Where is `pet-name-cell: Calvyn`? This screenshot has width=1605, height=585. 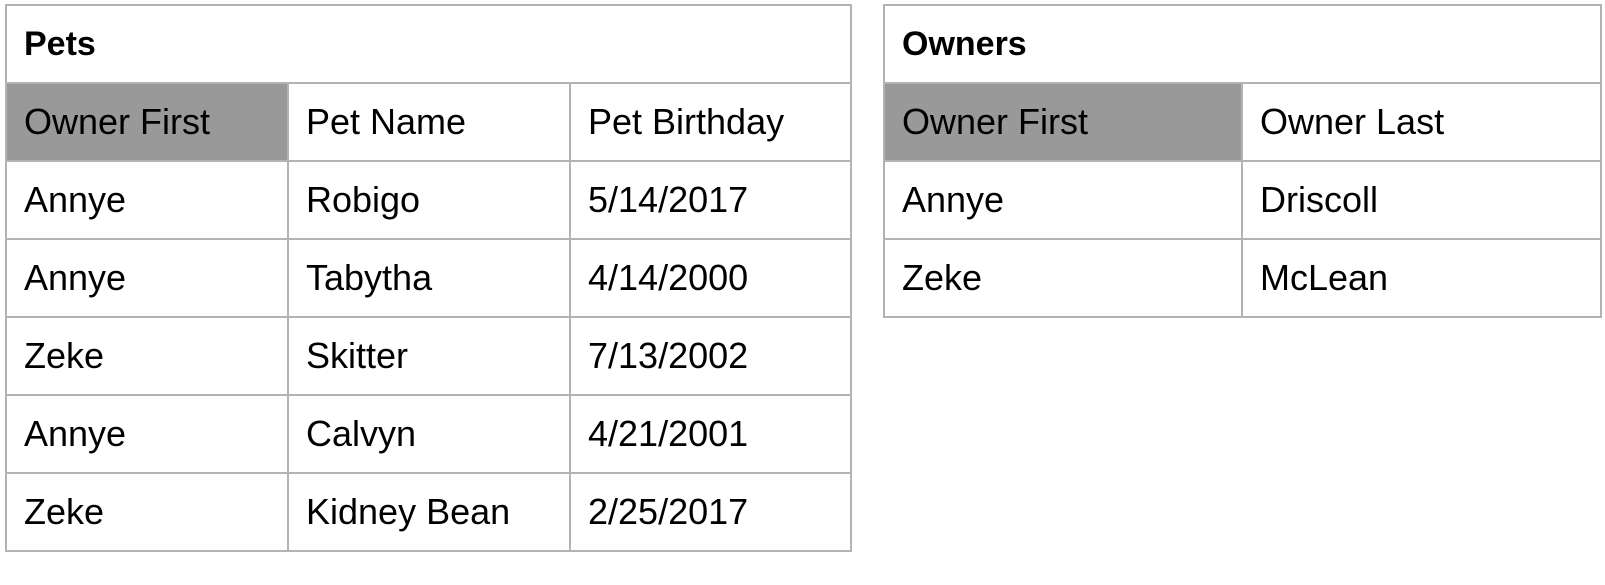
pet-name-cell: Calvyn is located at coordinates (429, 434).